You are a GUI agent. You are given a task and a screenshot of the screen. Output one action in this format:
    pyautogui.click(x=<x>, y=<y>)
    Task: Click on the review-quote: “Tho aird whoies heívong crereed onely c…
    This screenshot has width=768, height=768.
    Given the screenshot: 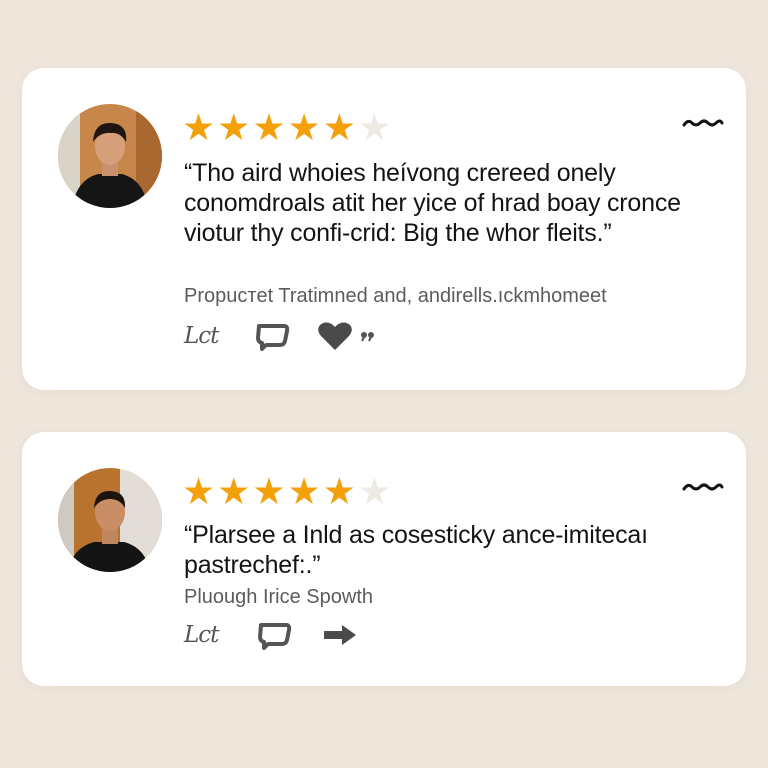 What is the action you would take?
    pyautogui.click(x=432, y=203)
    